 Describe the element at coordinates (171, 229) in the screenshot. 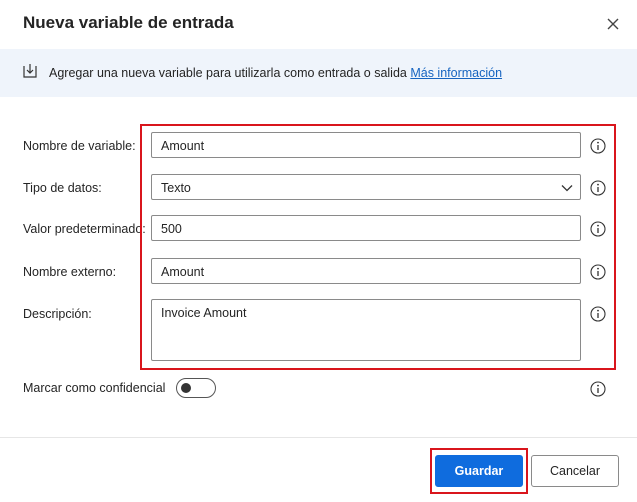

I see `default-value-value: 500` at that location.